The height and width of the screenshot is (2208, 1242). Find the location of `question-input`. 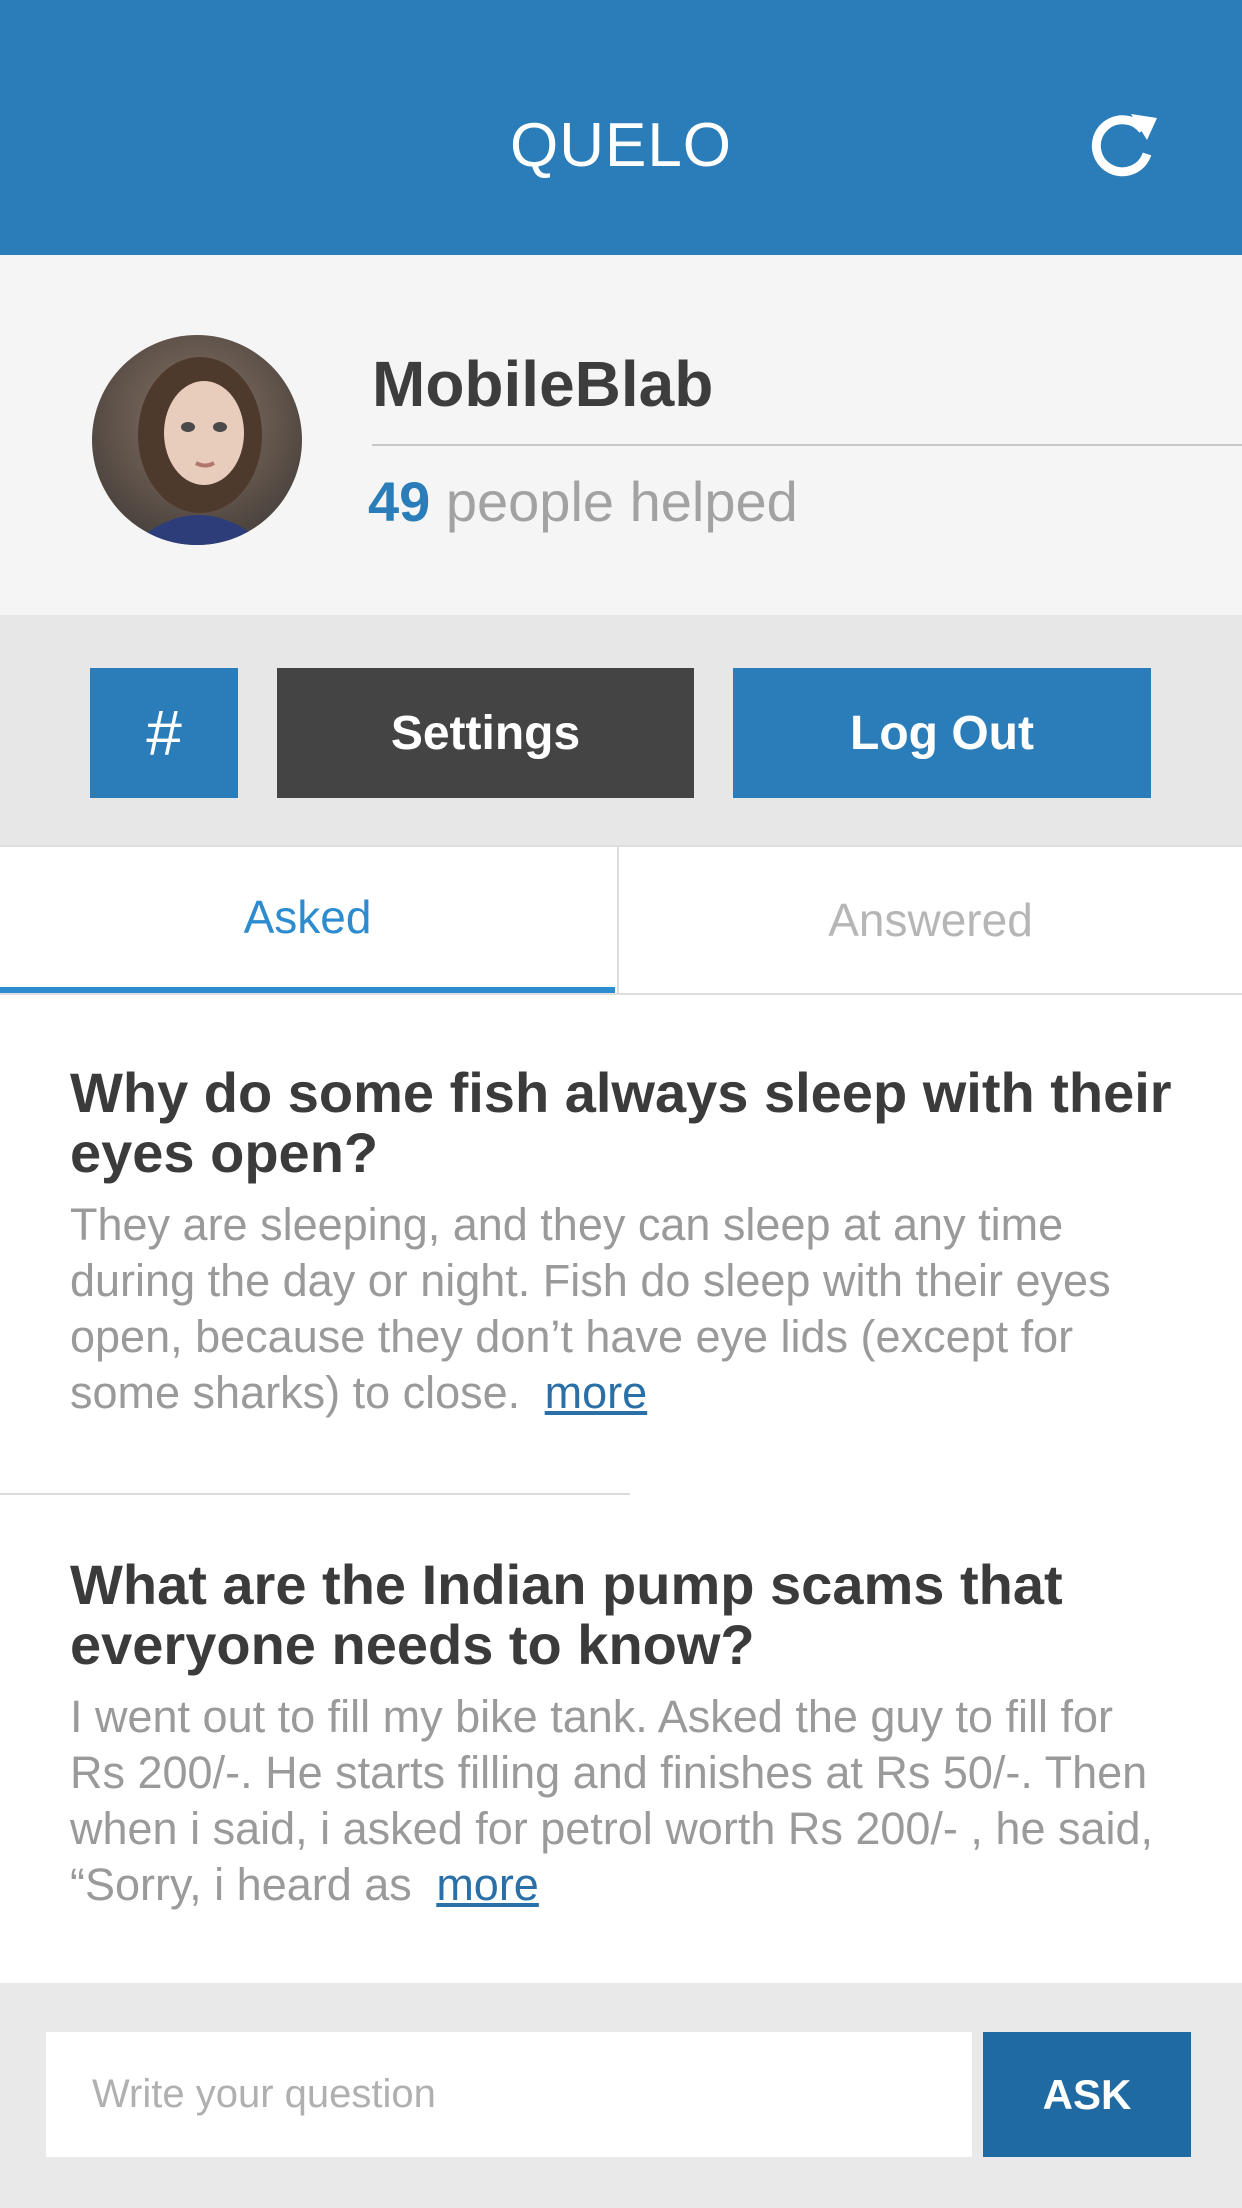

question-input is located at coordinates (509, 2094).